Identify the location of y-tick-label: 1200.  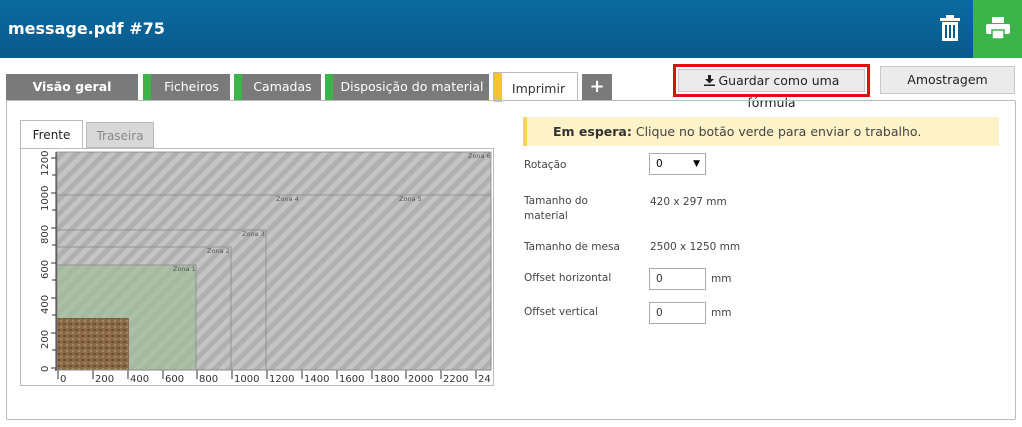
(45, 163).